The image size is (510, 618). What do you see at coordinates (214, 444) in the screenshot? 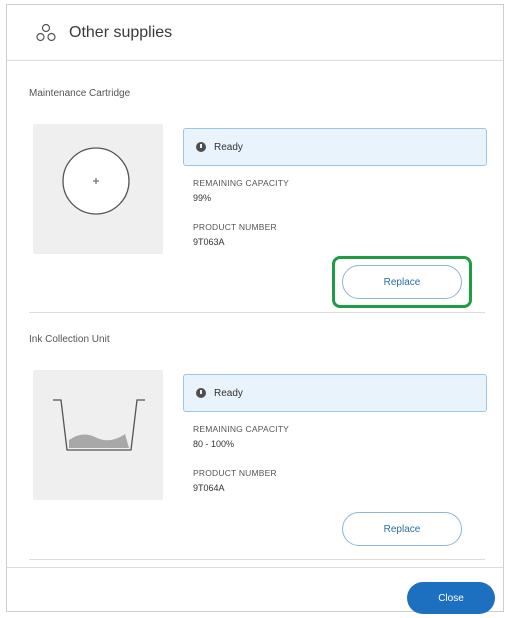
I see `capacity-value: 80 - 100%` at bounding box center [214, 444].